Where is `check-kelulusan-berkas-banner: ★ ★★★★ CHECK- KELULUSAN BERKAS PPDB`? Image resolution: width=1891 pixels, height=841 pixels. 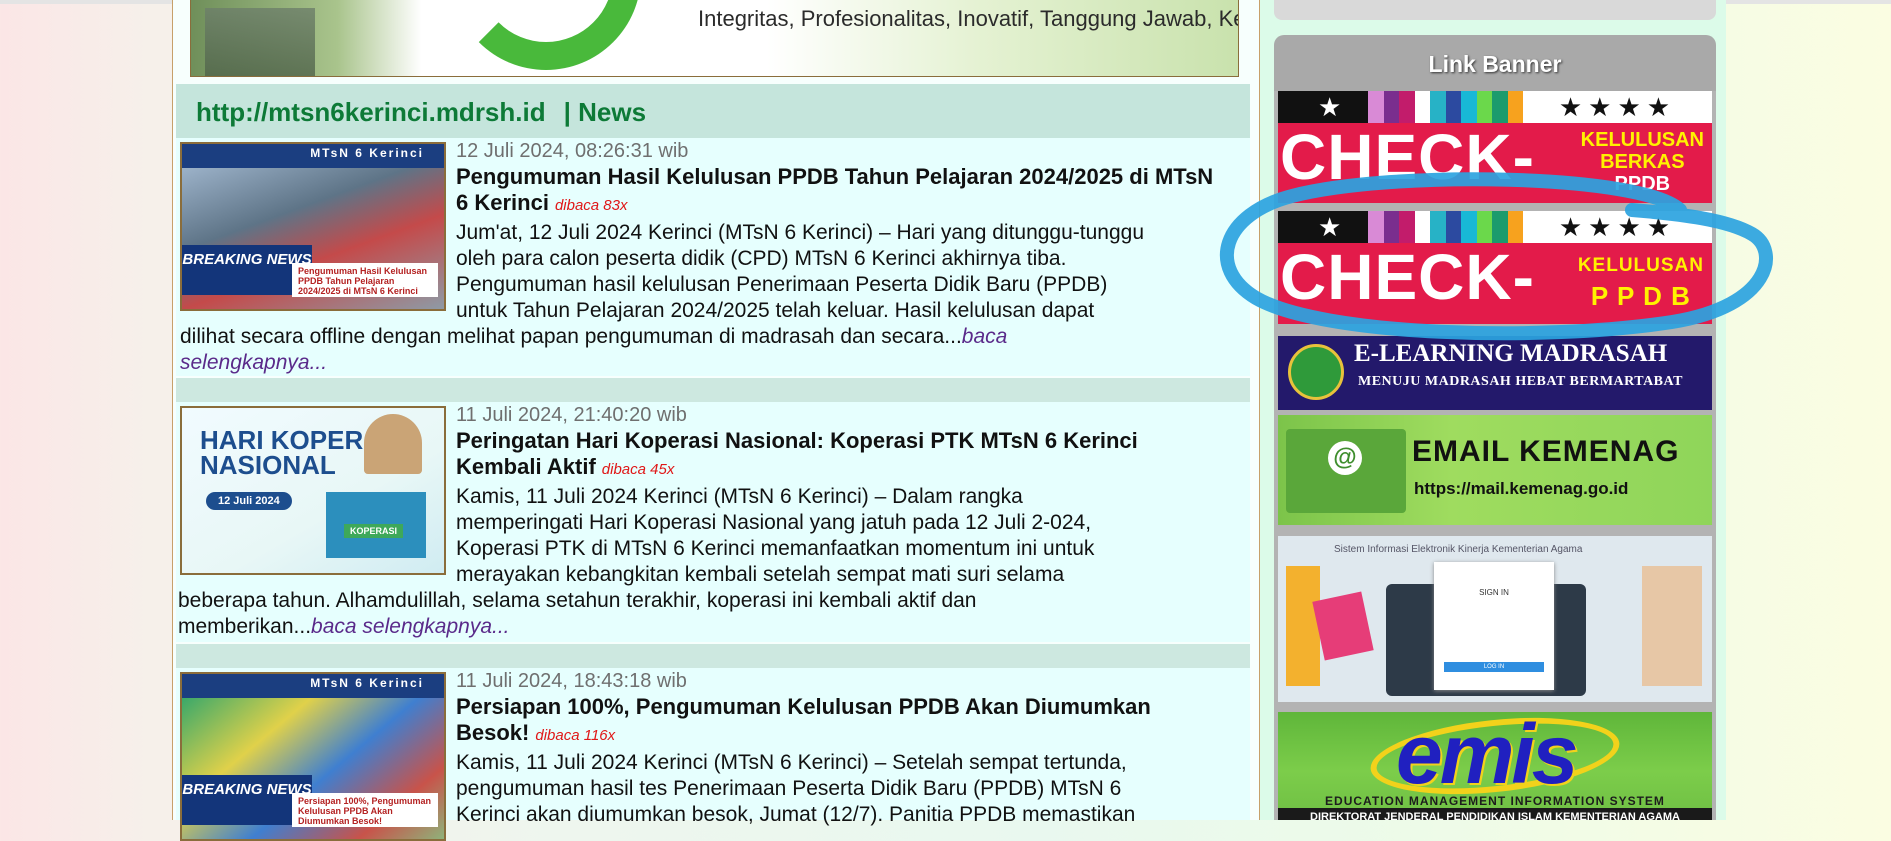 check-kelulusan-berkas-banner: ★ ★★★★ CHECK- KELULUSAN BERKAS PPDB is located at coordinates (1495, 147).